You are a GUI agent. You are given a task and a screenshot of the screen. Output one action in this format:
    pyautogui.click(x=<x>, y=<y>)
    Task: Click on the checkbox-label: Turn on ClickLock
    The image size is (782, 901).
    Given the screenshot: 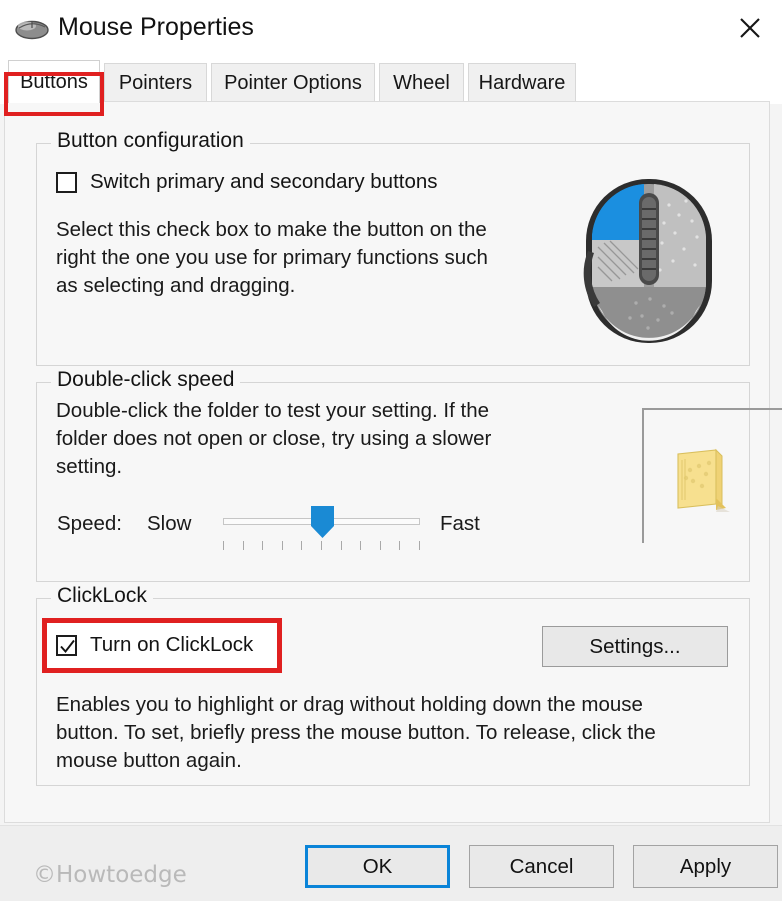 What is the action you would take?
    pyautogui.click(x=172, y=644)
    